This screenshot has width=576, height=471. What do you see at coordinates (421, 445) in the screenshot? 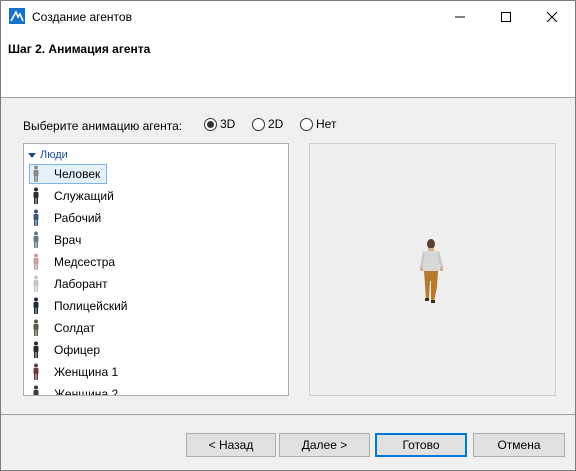
I see `finish-button: Готово` at bounding box center [421, 445].